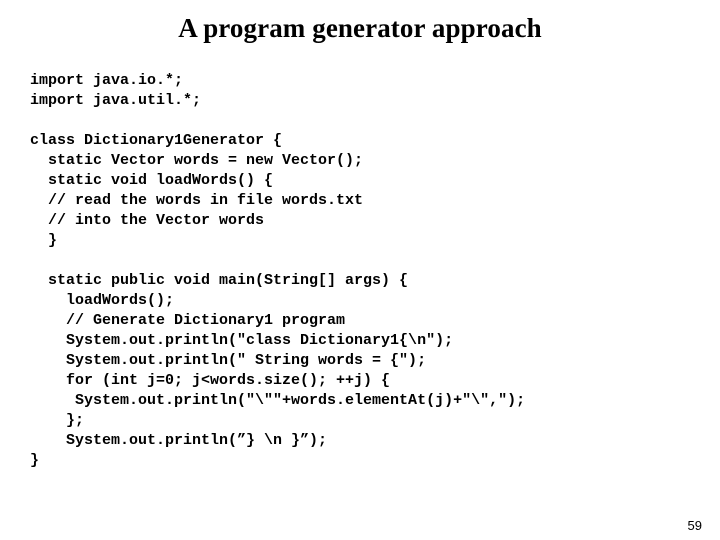 This screenshot has width=720, height=540. What do you see at coordinates (228, 360) in the screenshot?
I see `code-line: System.out.println(" String words = {");` at bounding box center [228, 360].